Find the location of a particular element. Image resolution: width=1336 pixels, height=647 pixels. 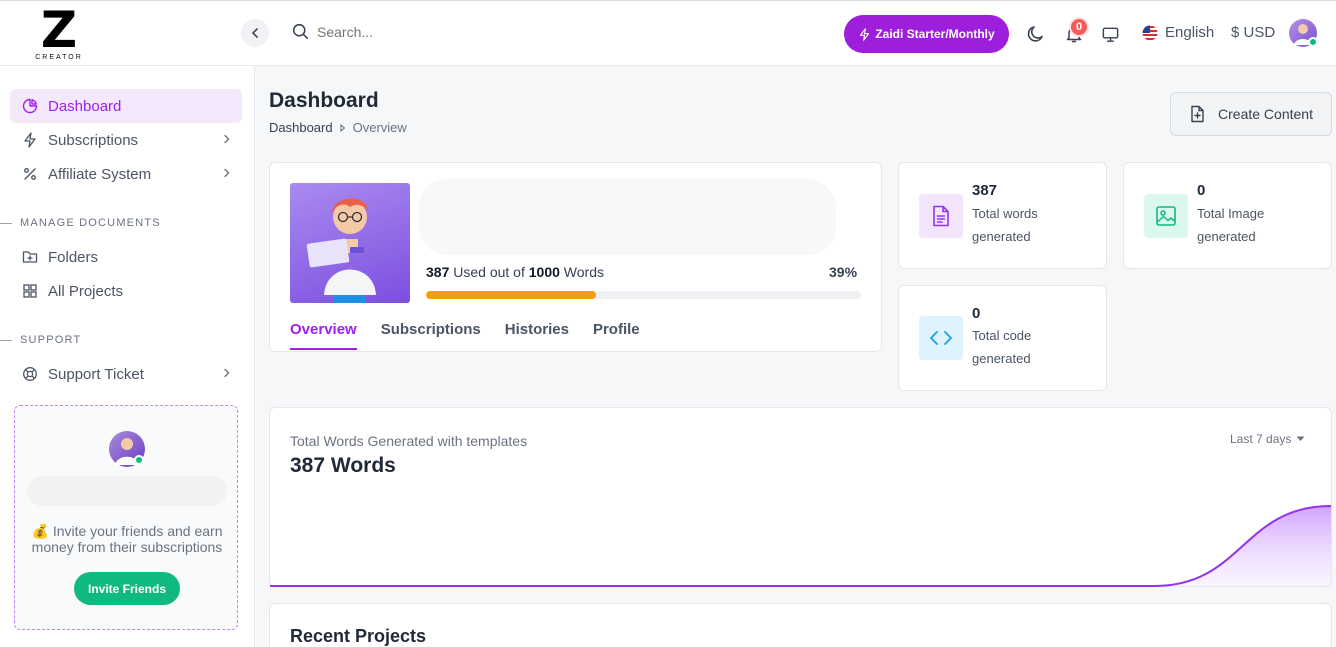

sidebar-collapse-button is located at coordinates (255, 33).